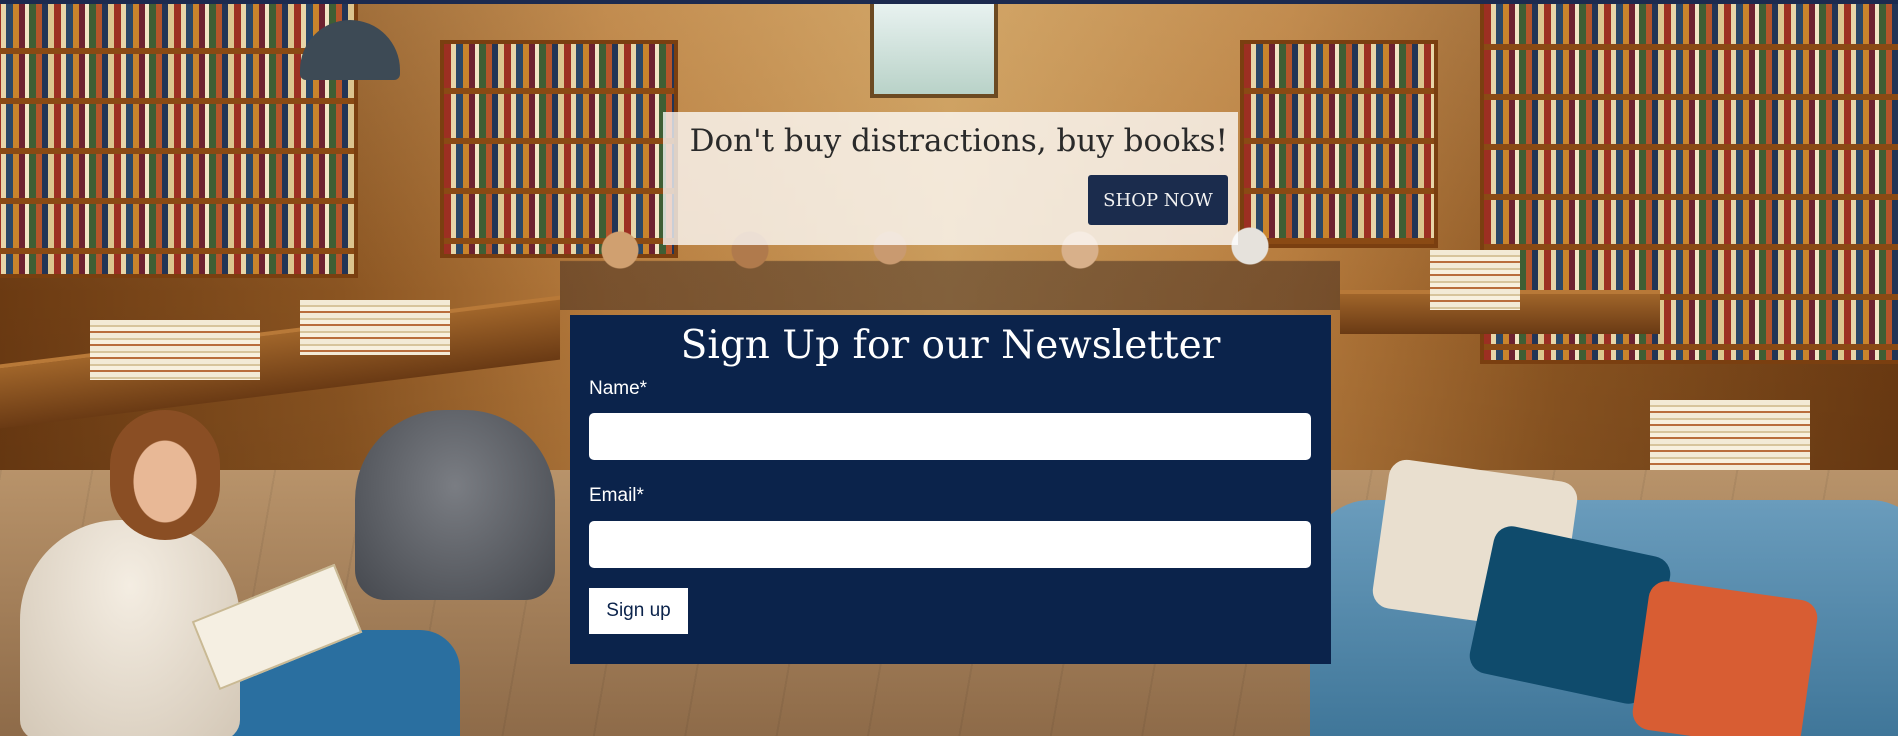 This screenshot has height=736, width=1898. What do you see at coordinates (280, 362) in the screenshot?
I see `book-table-left` at bounding box center [280, 362].